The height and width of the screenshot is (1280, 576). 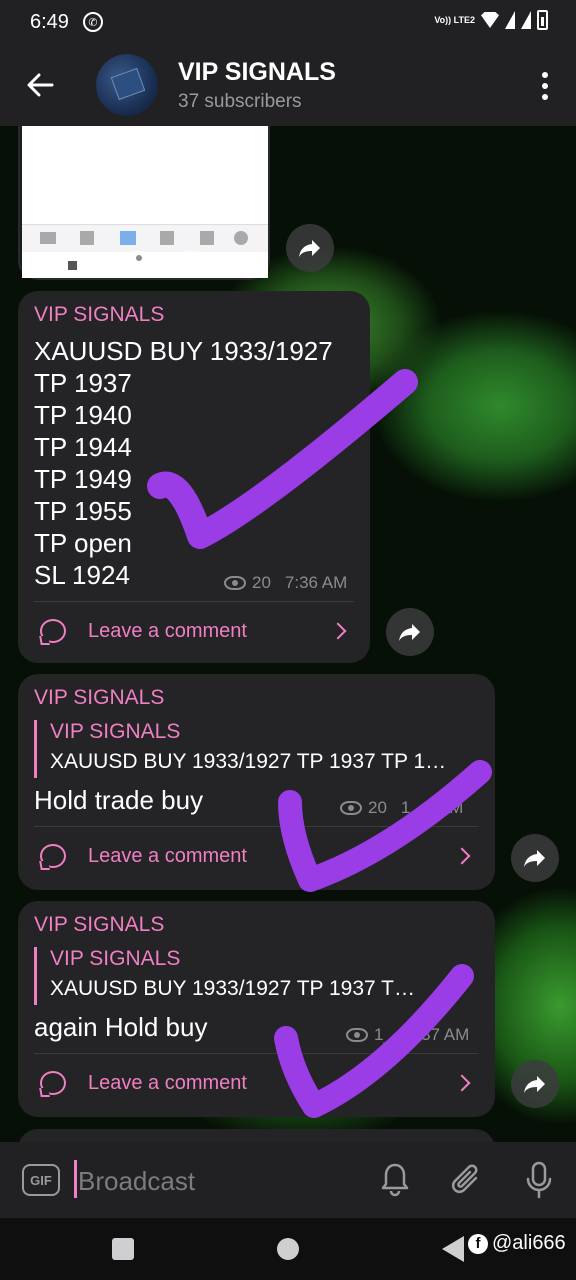 I want to click on message-meta: 20 7:36 AM, so click(x=285, y=583).